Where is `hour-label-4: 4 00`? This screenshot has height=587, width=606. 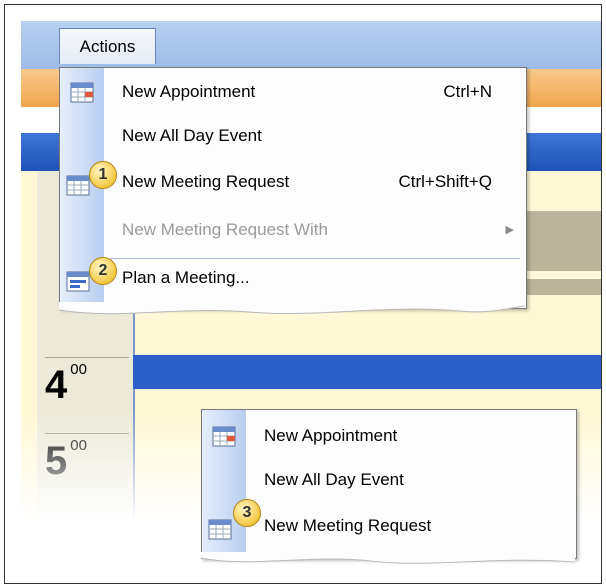
hour-label-4: 4 00 is located at coordinates (66, 384).